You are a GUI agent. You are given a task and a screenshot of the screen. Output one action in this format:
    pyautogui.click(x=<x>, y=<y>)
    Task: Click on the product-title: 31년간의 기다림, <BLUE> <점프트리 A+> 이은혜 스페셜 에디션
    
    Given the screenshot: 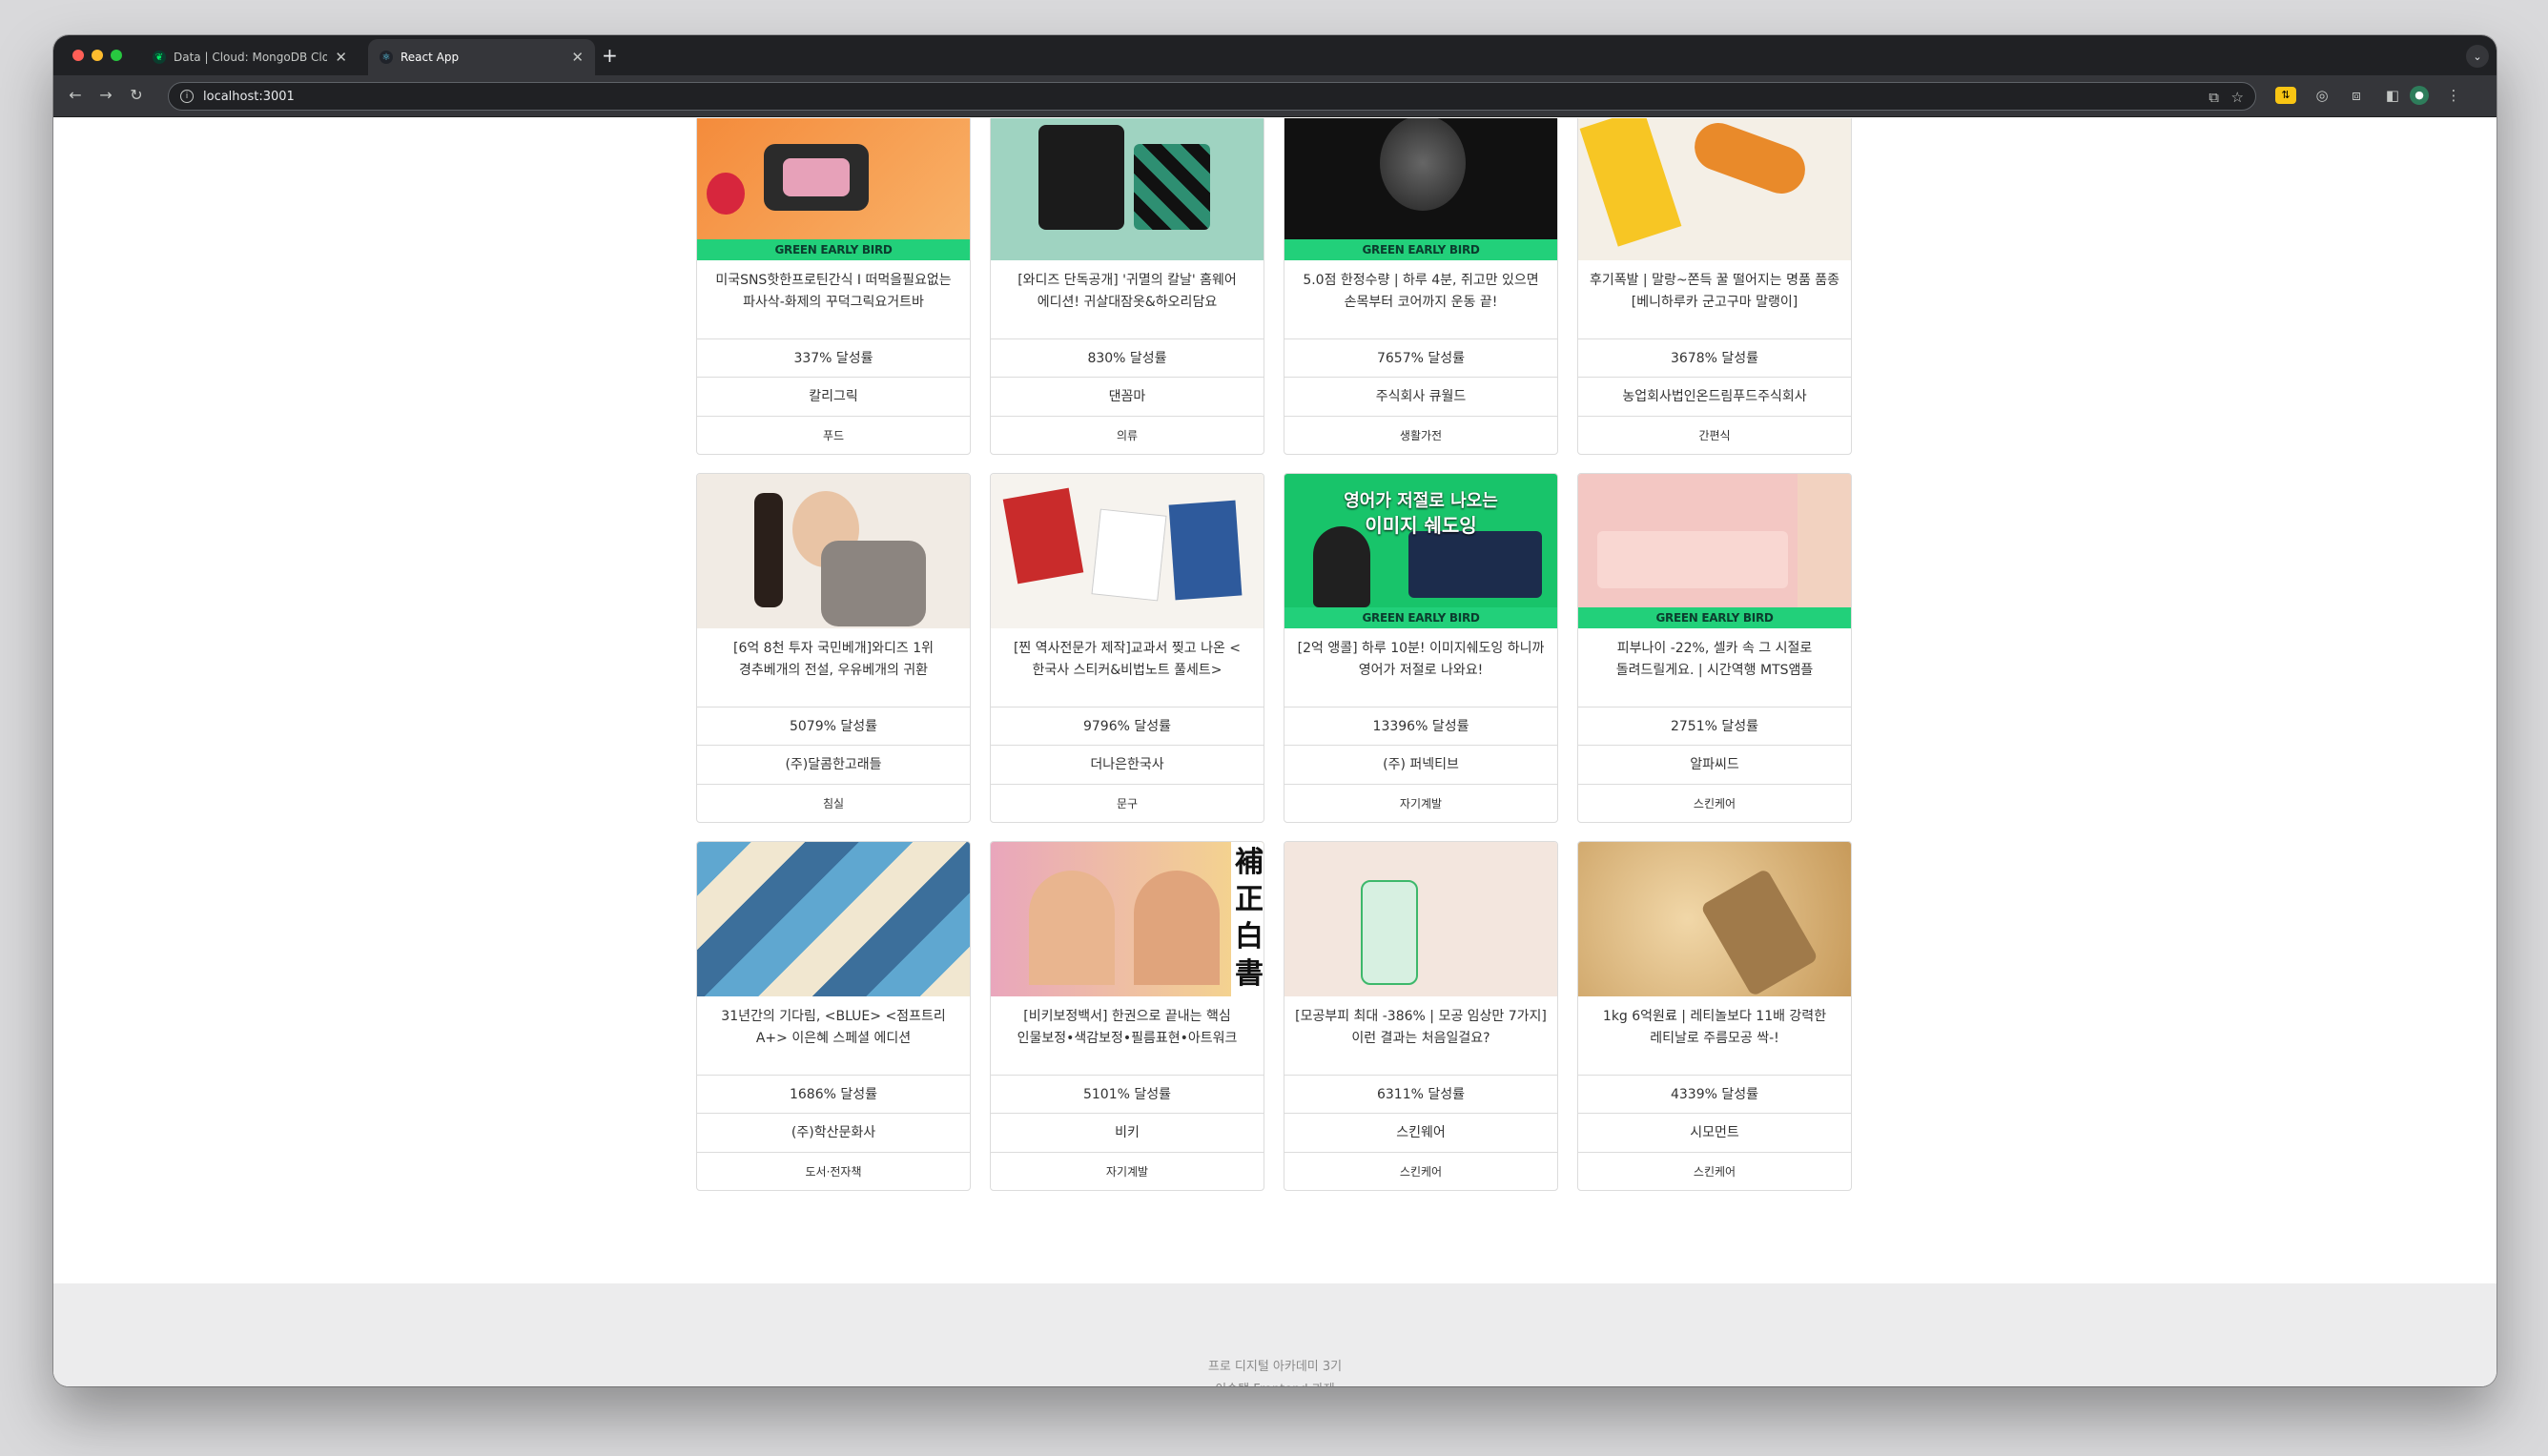 What is the action you would take?
    pyautogui.click(x=833, y=1034)
    